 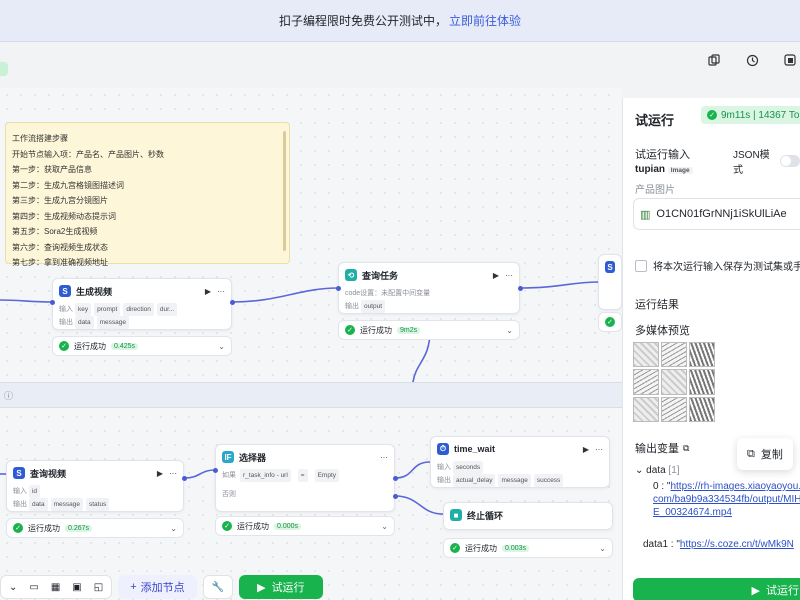 I want to click on duration-badge: 0.003s, so click(x=516, y=548).